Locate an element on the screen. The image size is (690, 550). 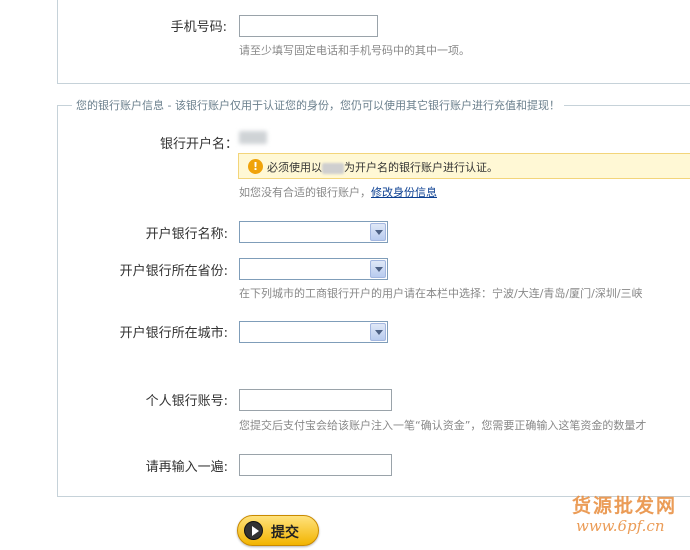
notice-text: 必须使用以 为开户名的银行账户进行认证。 is located at coordinates (382, 167).